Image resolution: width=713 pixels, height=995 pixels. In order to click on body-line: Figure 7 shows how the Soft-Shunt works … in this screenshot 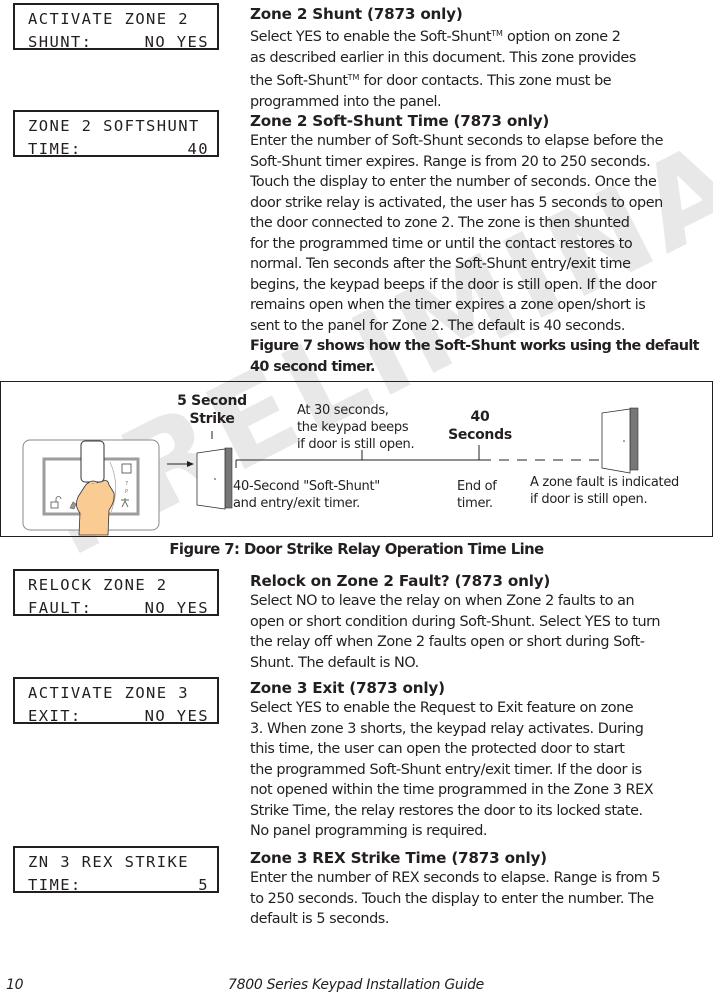, I will do `click(475, 346)`.